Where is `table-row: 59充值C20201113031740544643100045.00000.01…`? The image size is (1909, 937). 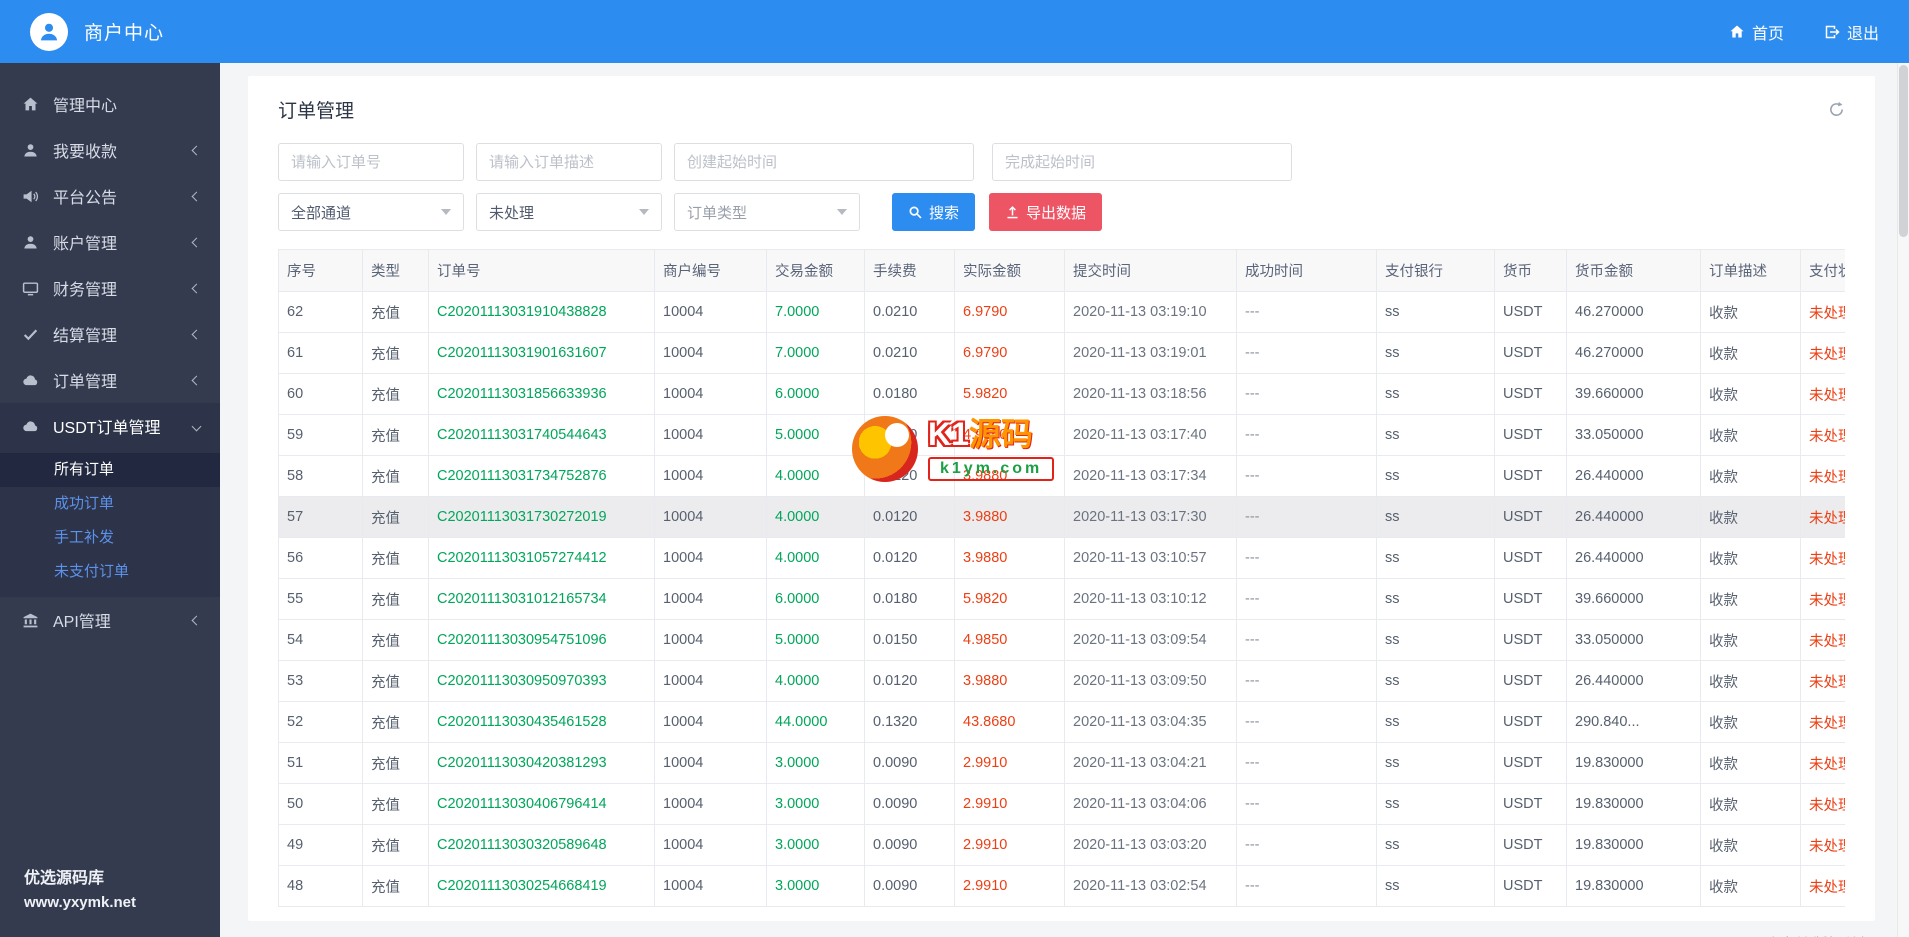
table-row: 59充值C20201113031740544643100045.00000.01… is located at coordinates (1061, 435).